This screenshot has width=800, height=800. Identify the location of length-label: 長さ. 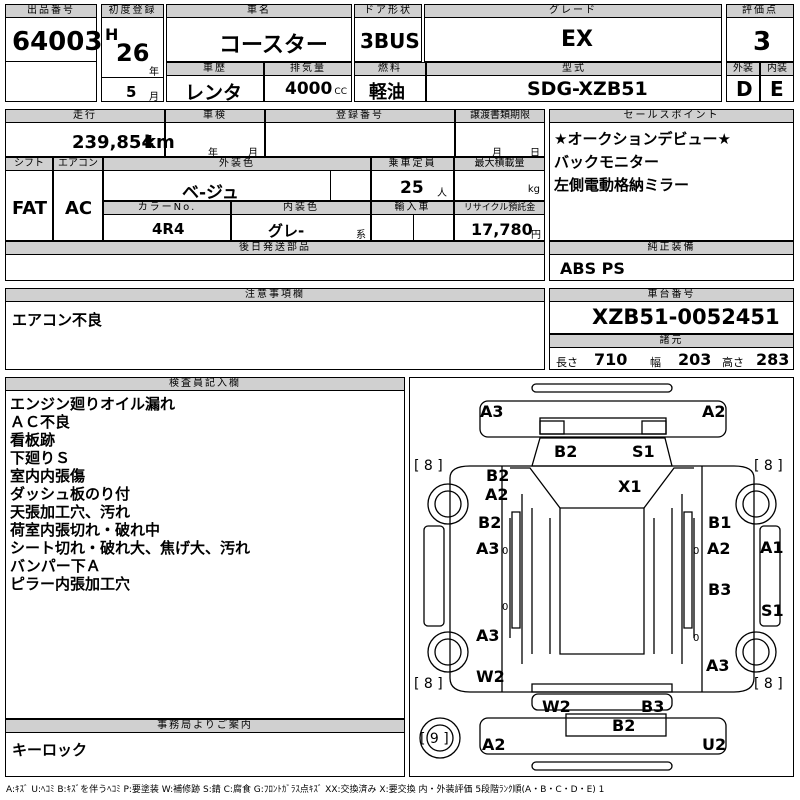
(567, 362).